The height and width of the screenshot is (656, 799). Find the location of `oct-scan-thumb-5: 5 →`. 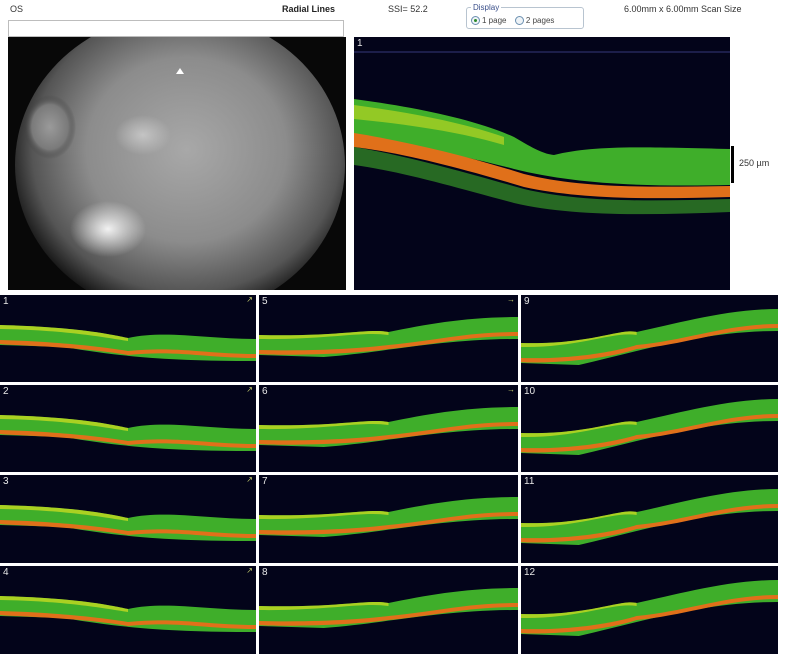

oct-scan-thumb-5: 5 → is located at coordinates (388, 338).